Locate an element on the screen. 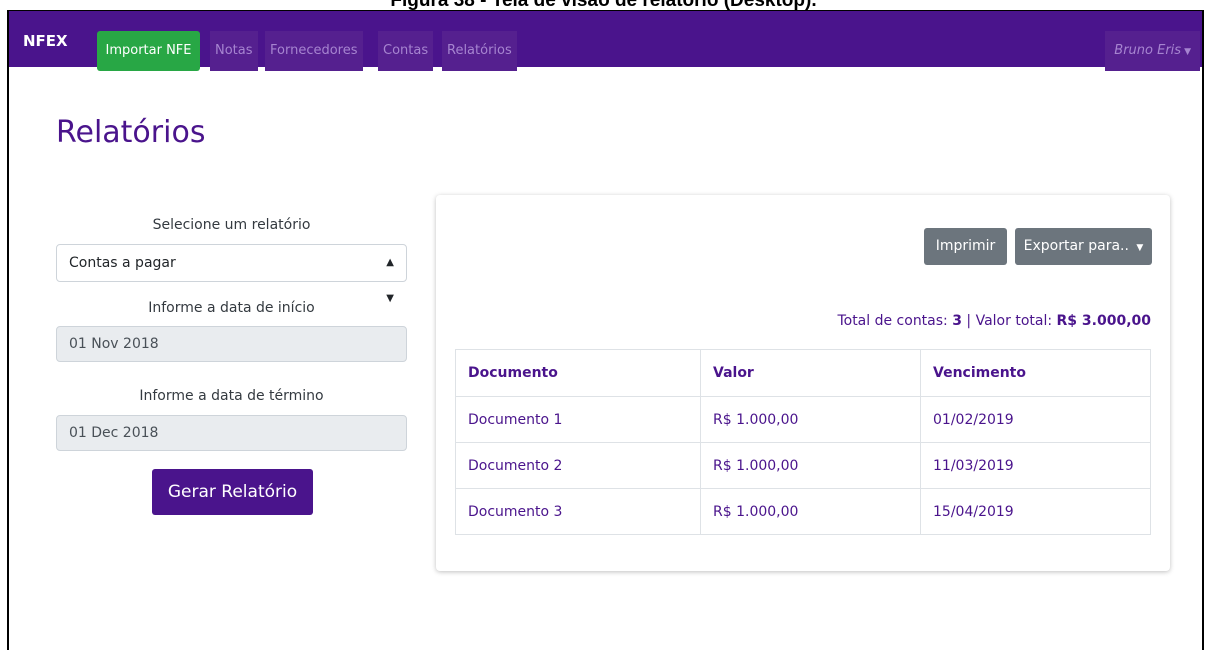 The height and width of the screenshot is (650, 1207). export-dropdown-button: Exportar para.. ▼ is located at coordinates (1083, 246).